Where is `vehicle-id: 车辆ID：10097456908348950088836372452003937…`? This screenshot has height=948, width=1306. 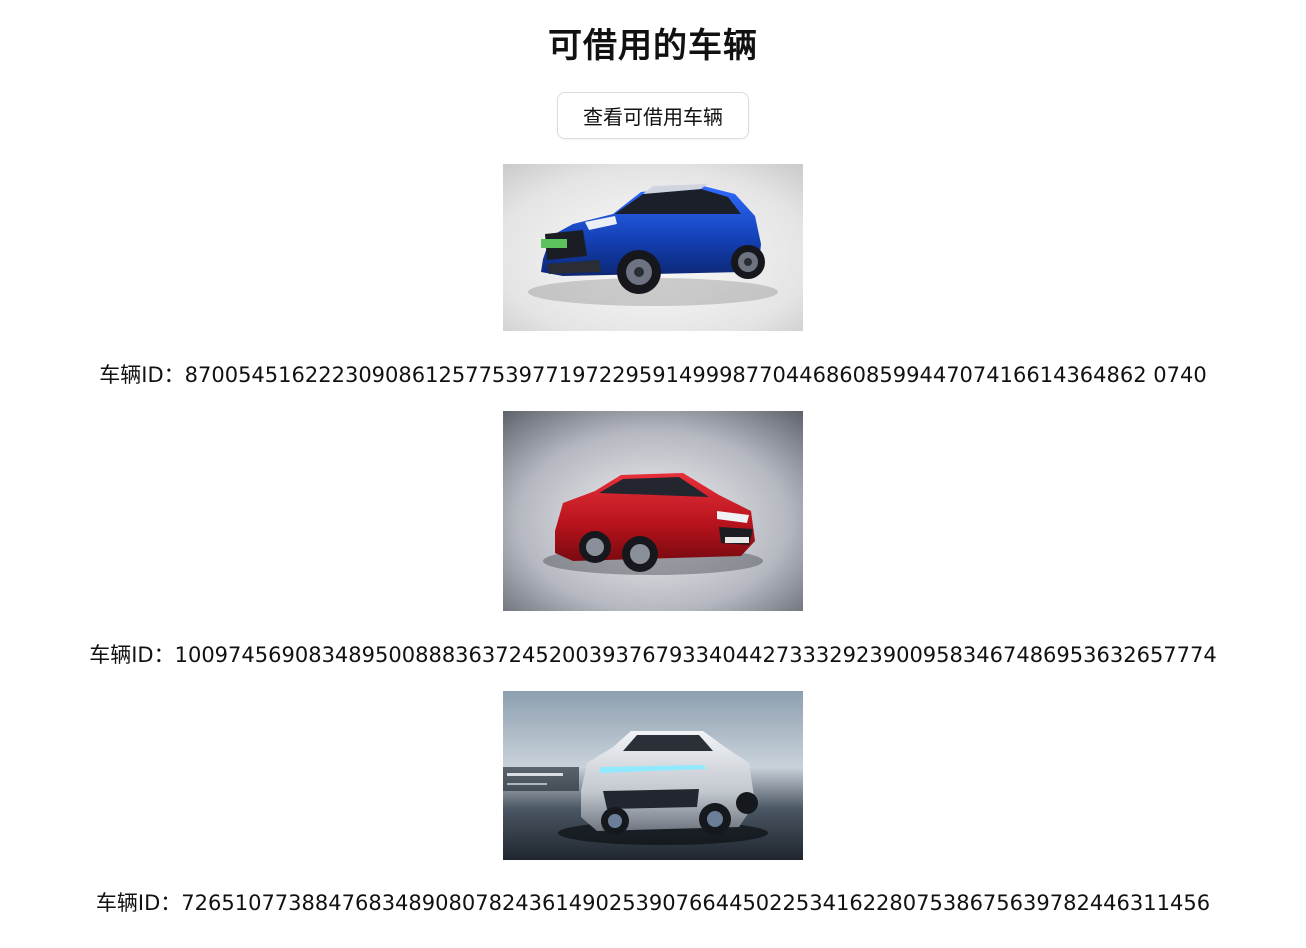 vehicle-id: 车辆ID：10097456908348950088836372452003937… is located at coordinates (653, 655).